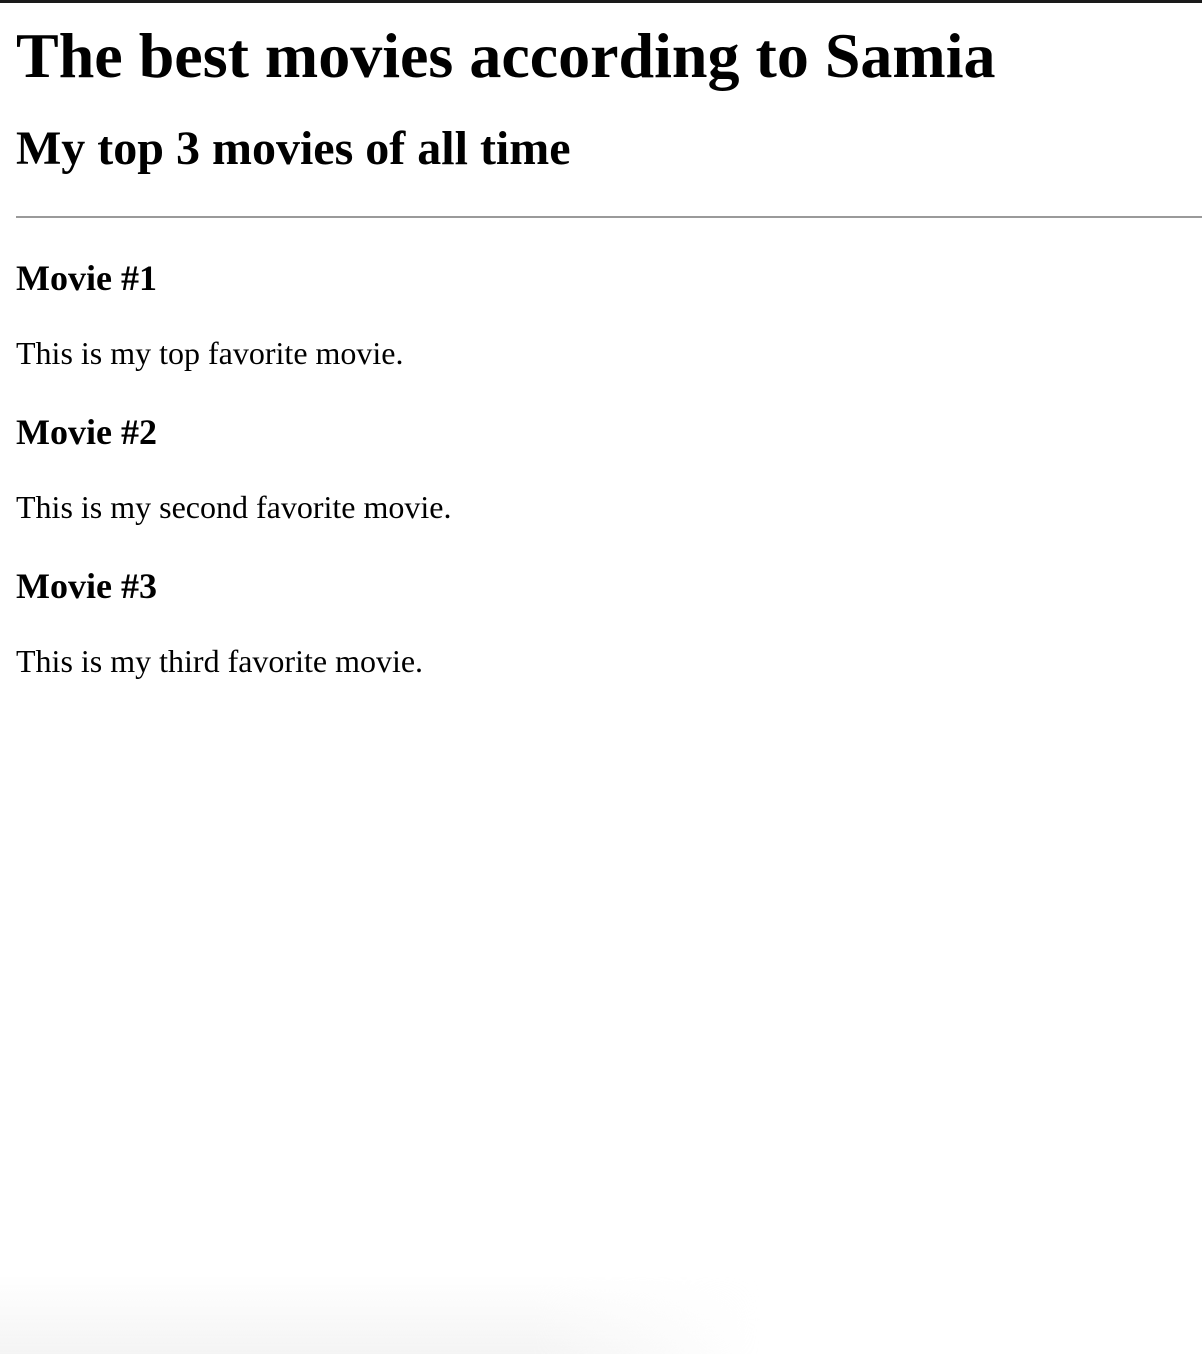  I want to click on movie-entry-1: Movie #1 This is my top favorite movie., so click(609, 314).